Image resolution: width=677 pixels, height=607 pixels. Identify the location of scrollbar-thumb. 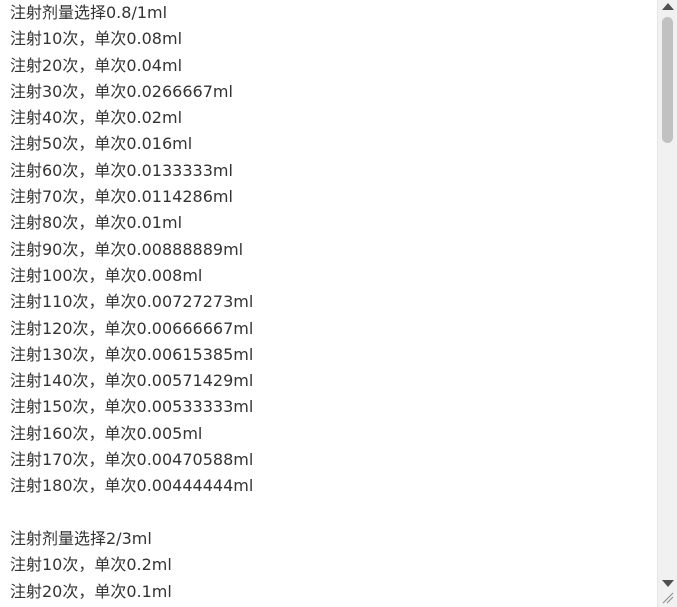
(667, 80).